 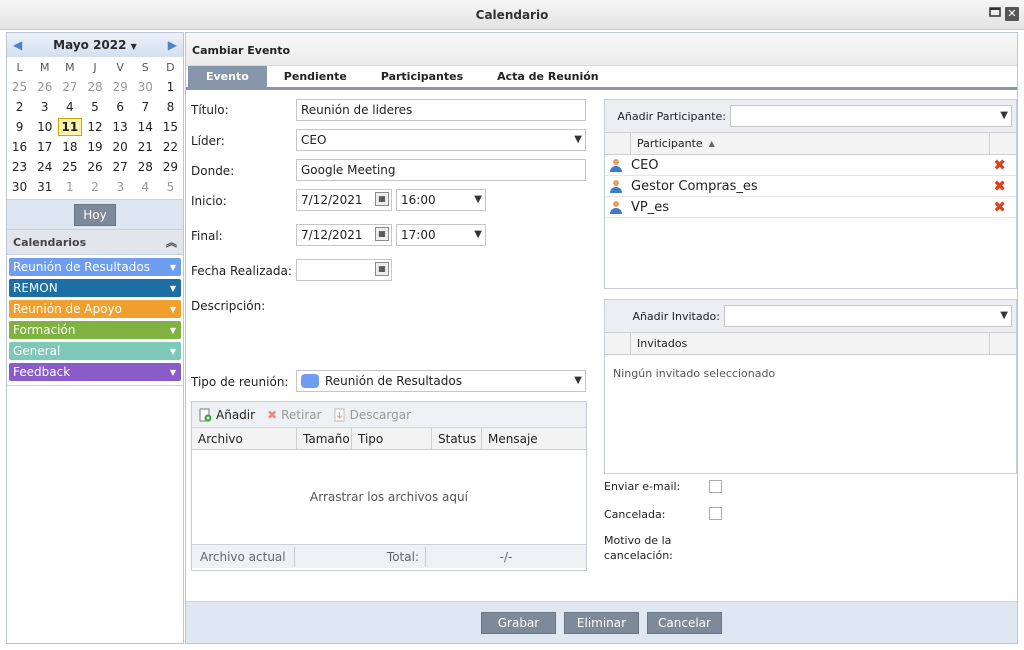 What do you see at coordinates (441, 330) in the screenshot?
I see `descripcion-editor` at bounding box center [441, 330].